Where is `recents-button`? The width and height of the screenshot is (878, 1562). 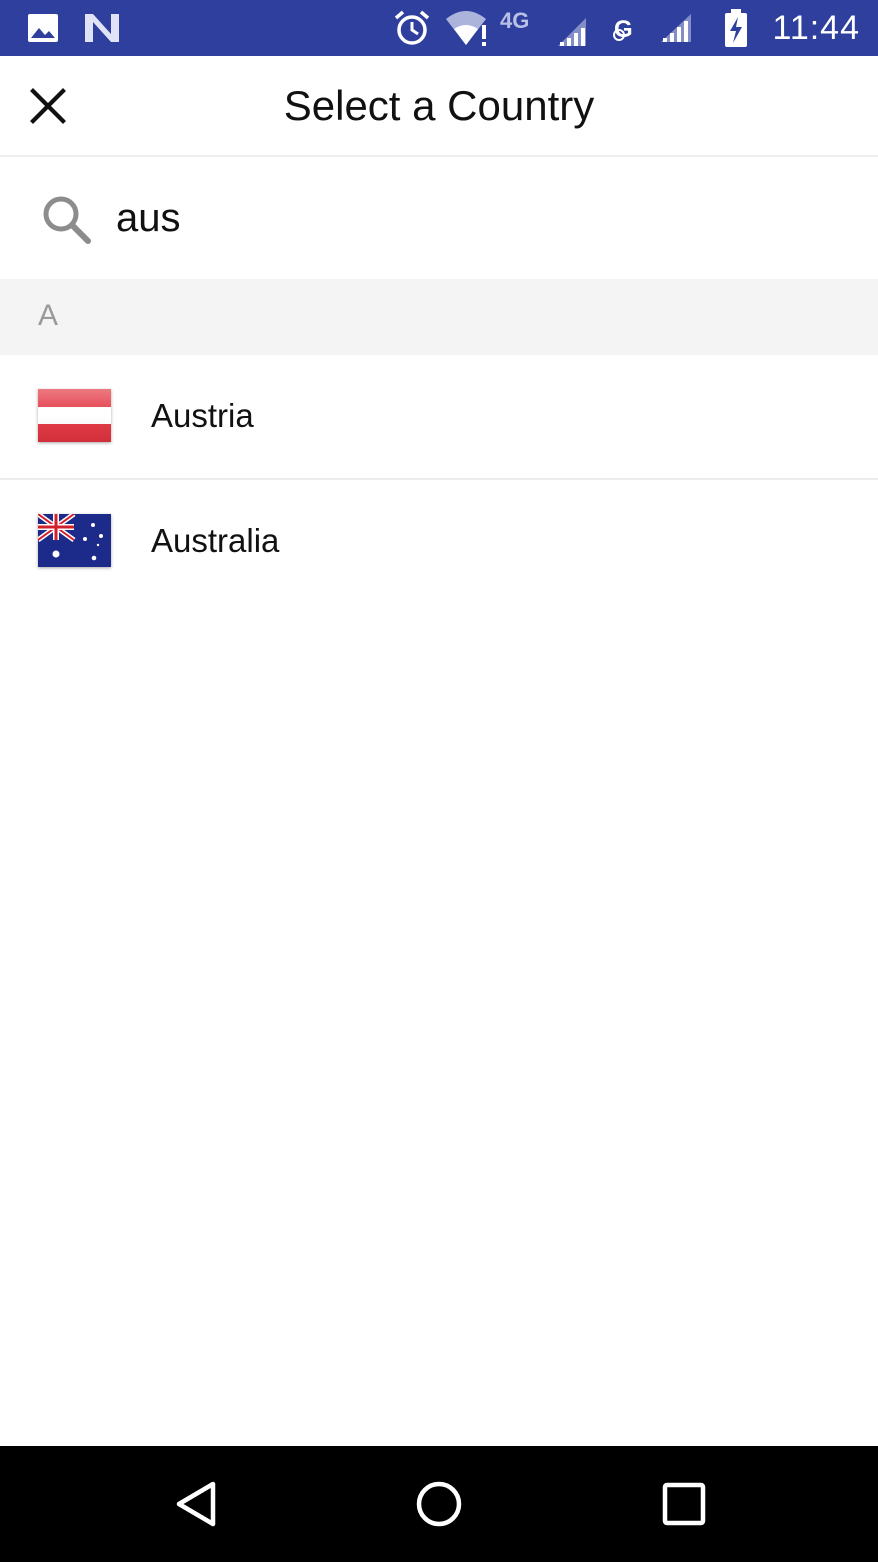 recents-button is located at coordinates (684, 1504).